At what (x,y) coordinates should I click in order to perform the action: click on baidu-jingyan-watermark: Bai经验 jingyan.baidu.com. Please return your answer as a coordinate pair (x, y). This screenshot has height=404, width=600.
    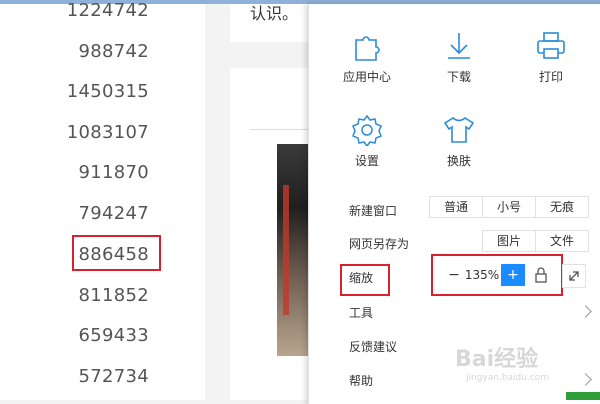
    Looking at the image, I should click on (525, 365).